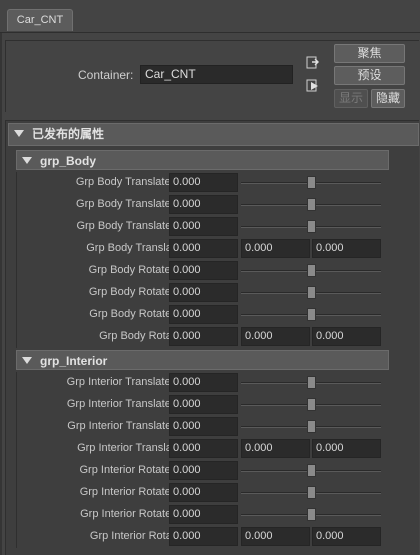 The image size is (420, 555). Describe the element at coordinates (129, 448) in the screenshot. I see `attribute-label: Grp Interior Translate` at that location.